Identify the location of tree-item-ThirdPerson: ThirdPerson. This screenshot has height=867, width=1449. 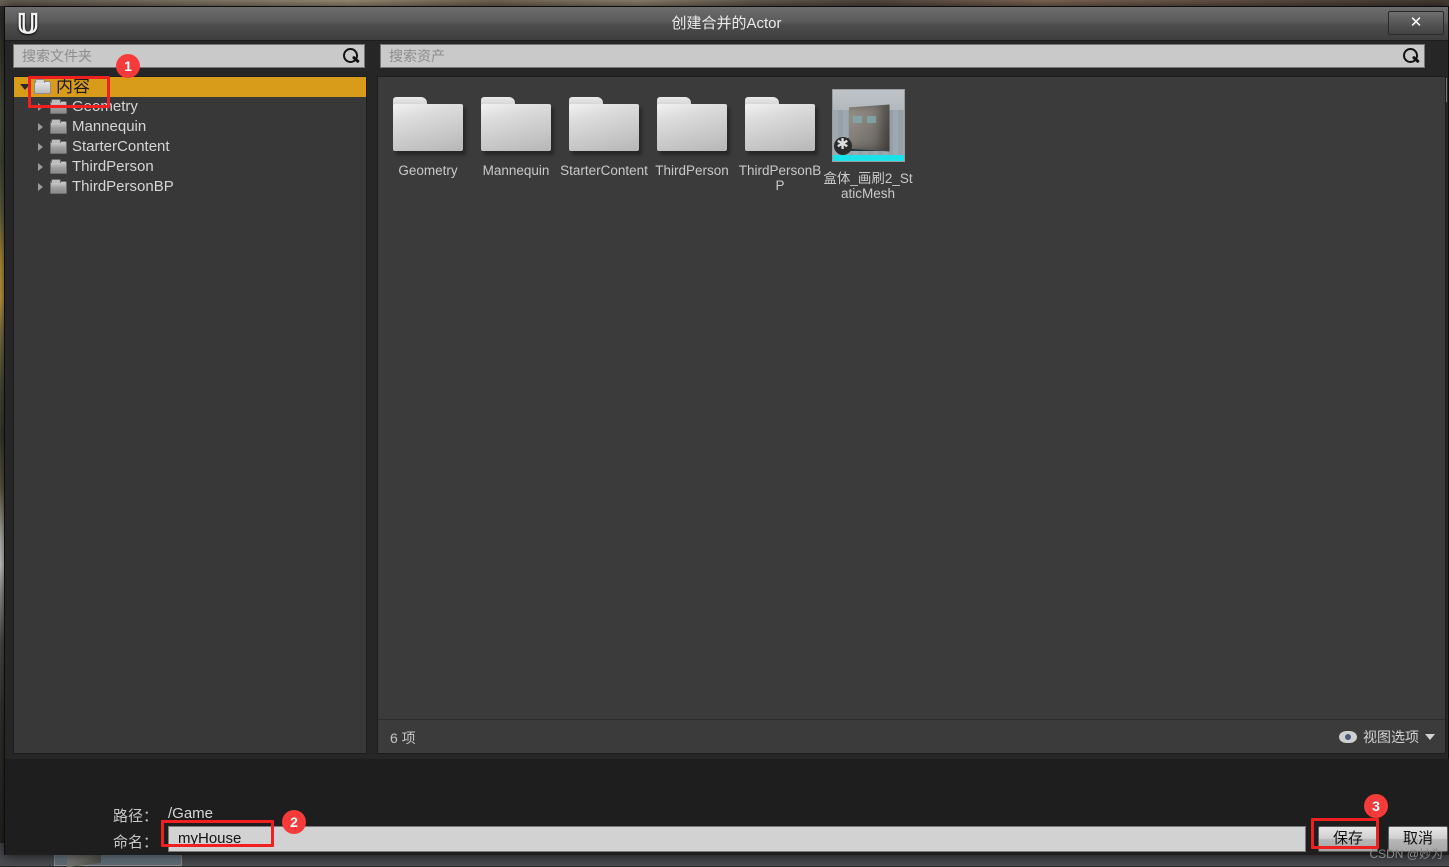
(190, 167).